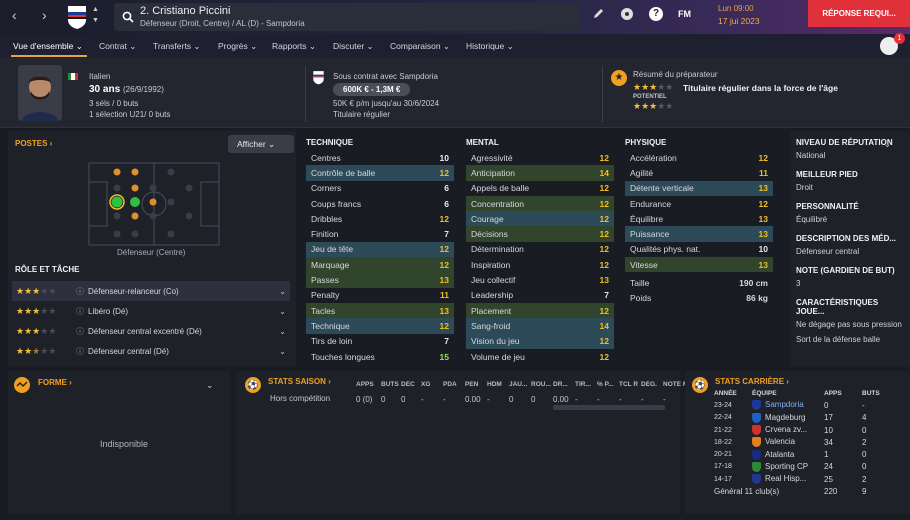 This screenshot has height=520, width=910. I want to click on club-crest-icon, so click(77, 17).